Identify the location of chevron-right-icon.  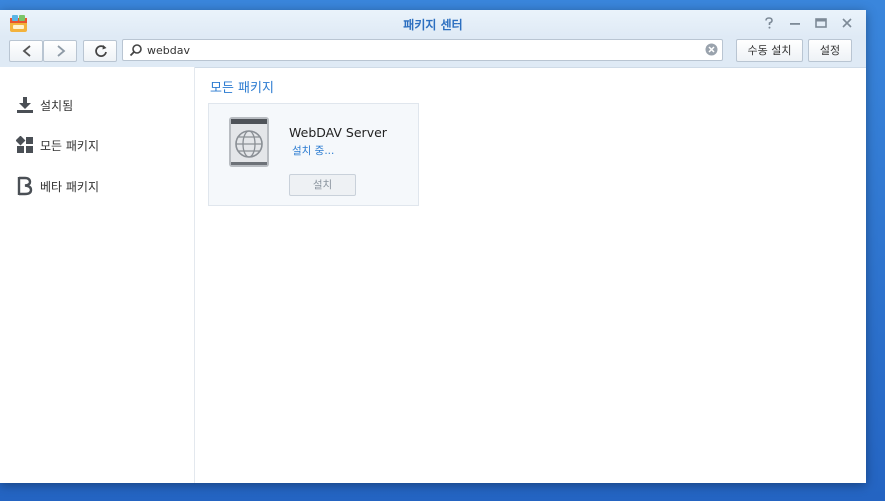
(61, 51).